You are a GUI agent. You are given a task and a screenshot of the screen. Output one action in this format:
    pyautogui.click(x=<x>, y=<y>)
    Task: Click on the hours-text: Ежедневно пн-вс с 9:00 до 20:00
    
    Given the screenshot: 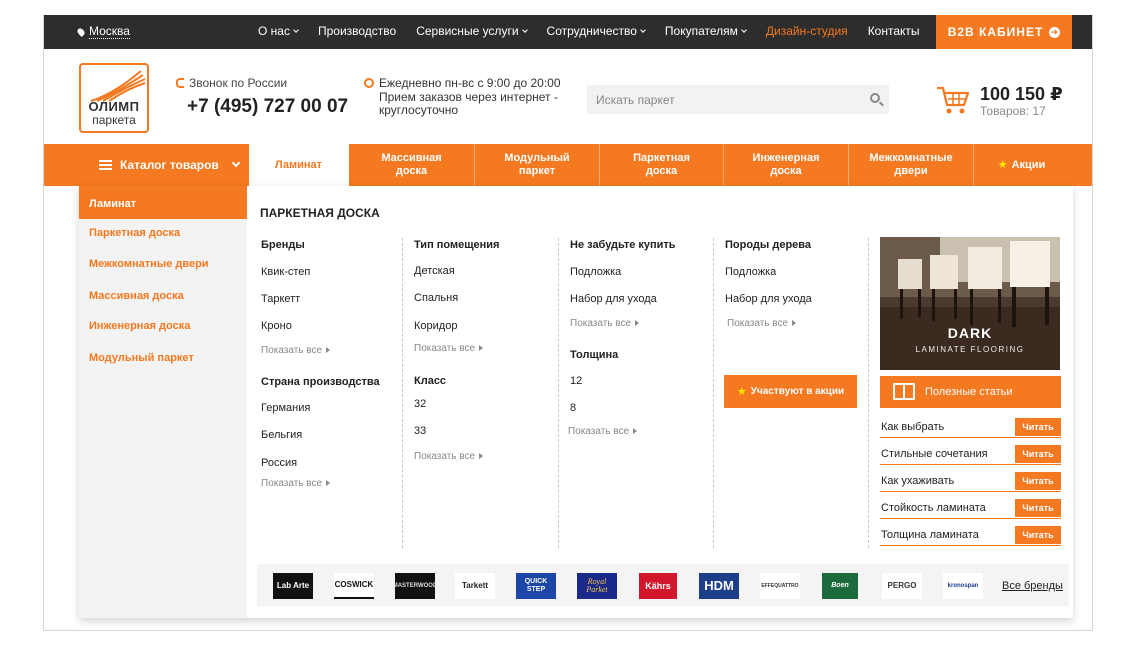 What is the action you would take?
    pyautogui.click(x=470, y=83)
    